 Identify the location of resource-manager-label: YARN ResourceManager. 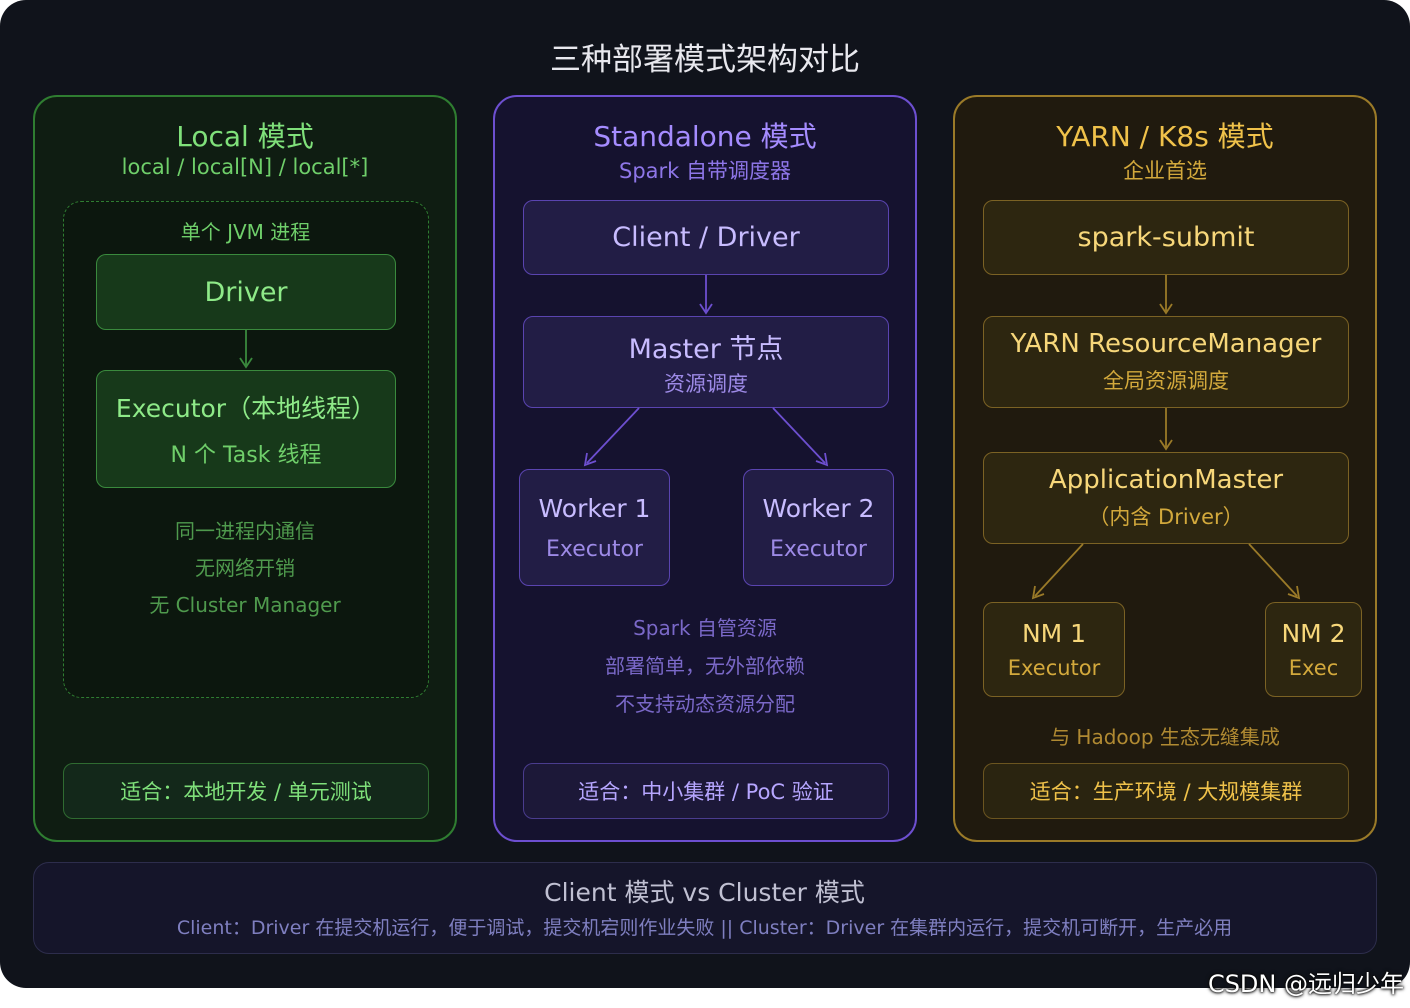
(1166, 344).